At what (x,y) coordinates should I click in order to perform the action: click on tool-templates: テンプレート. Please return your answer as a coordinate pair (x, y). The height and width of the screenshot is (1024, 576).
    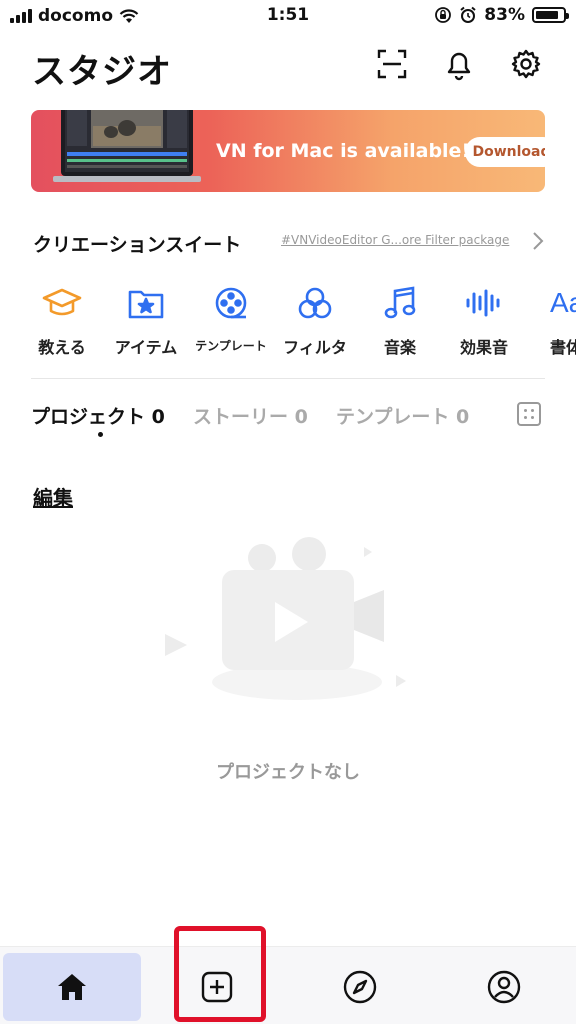
    Looking at the image, I should click on (231, 319).